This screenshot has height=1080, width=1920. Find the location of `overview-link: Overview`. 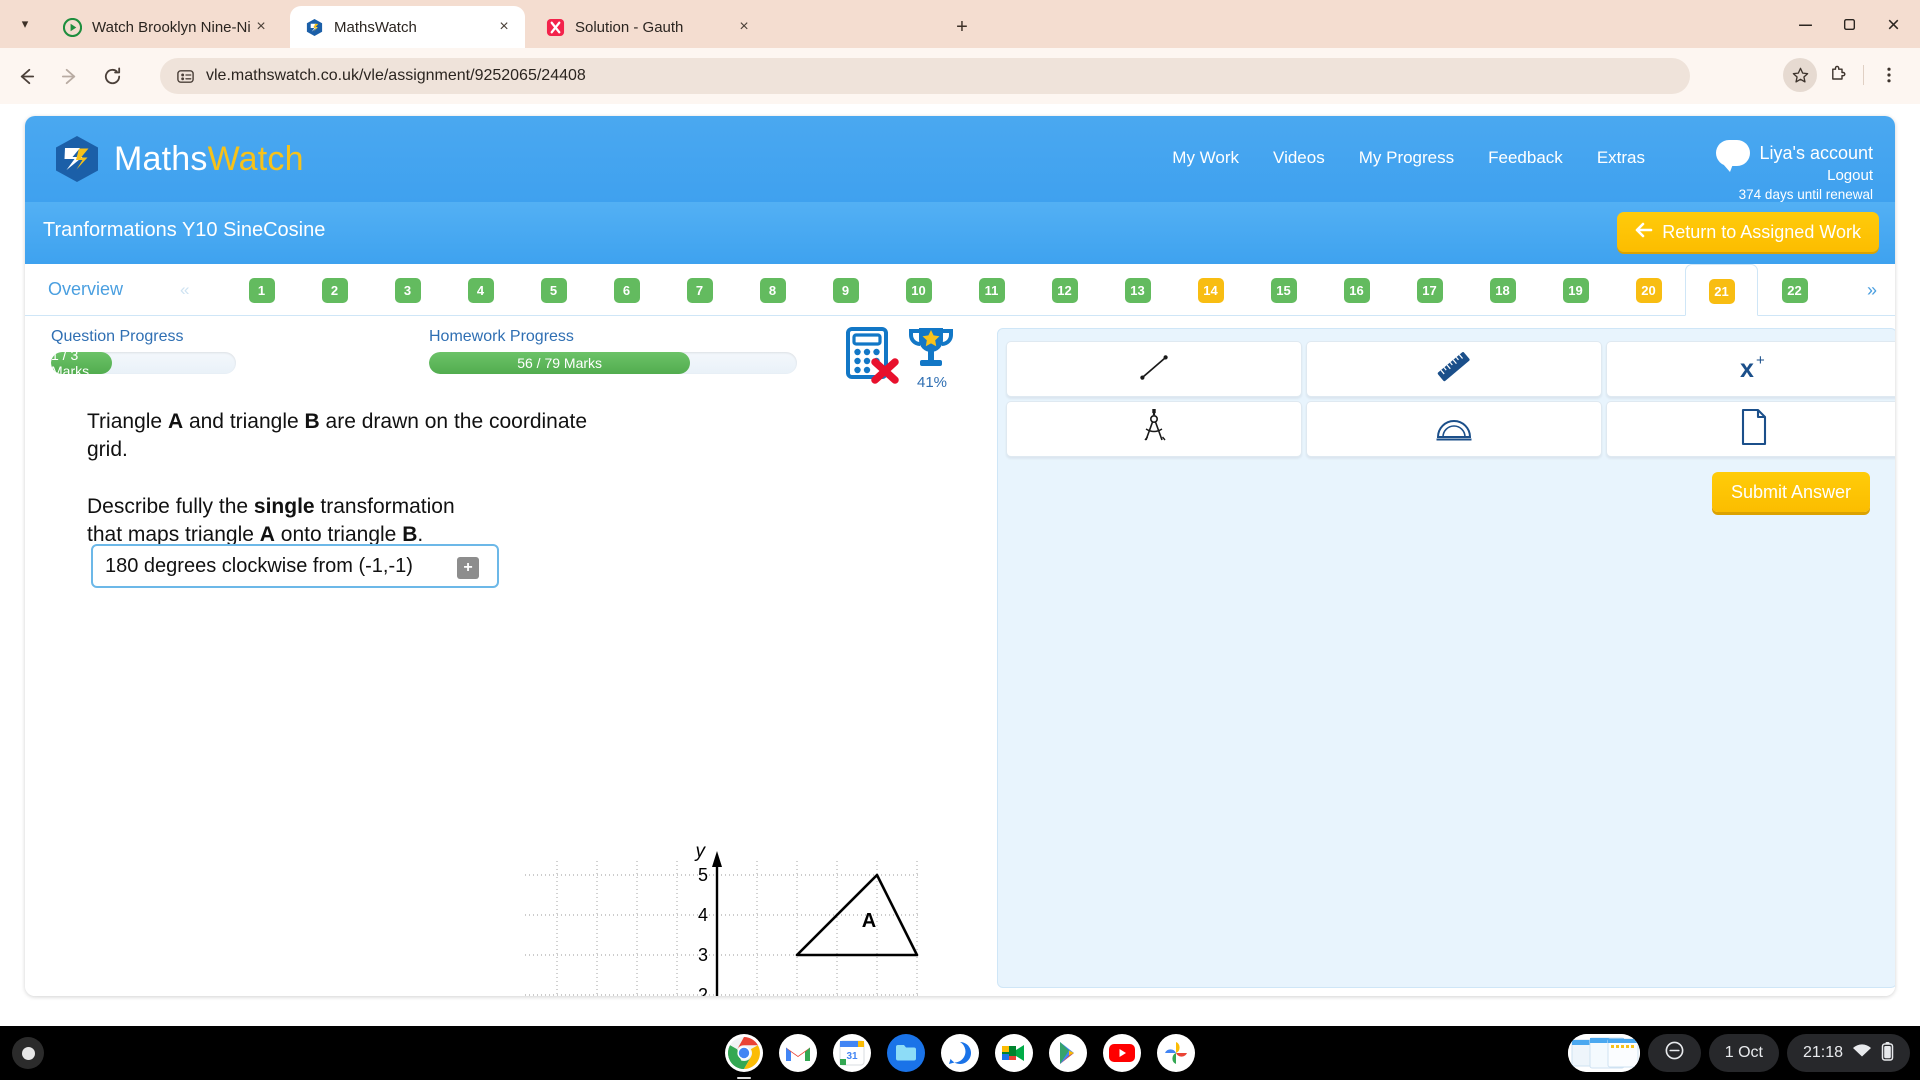

overview-link: Overview is located at coordinates (85, 289).